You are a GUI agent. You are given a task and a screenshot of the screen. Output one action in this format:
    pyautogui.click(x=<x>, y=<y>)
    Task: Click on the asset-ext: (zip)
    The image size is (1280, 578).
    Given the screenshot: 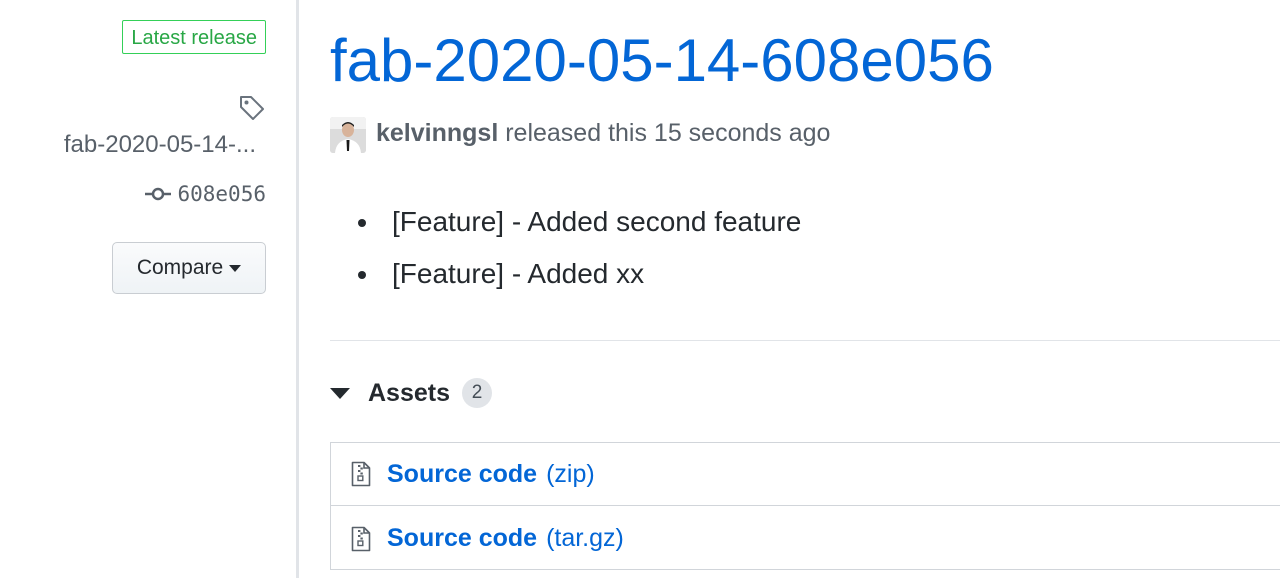 What is the action you would take?
    pyautogui.click(x=570, y=473)
    